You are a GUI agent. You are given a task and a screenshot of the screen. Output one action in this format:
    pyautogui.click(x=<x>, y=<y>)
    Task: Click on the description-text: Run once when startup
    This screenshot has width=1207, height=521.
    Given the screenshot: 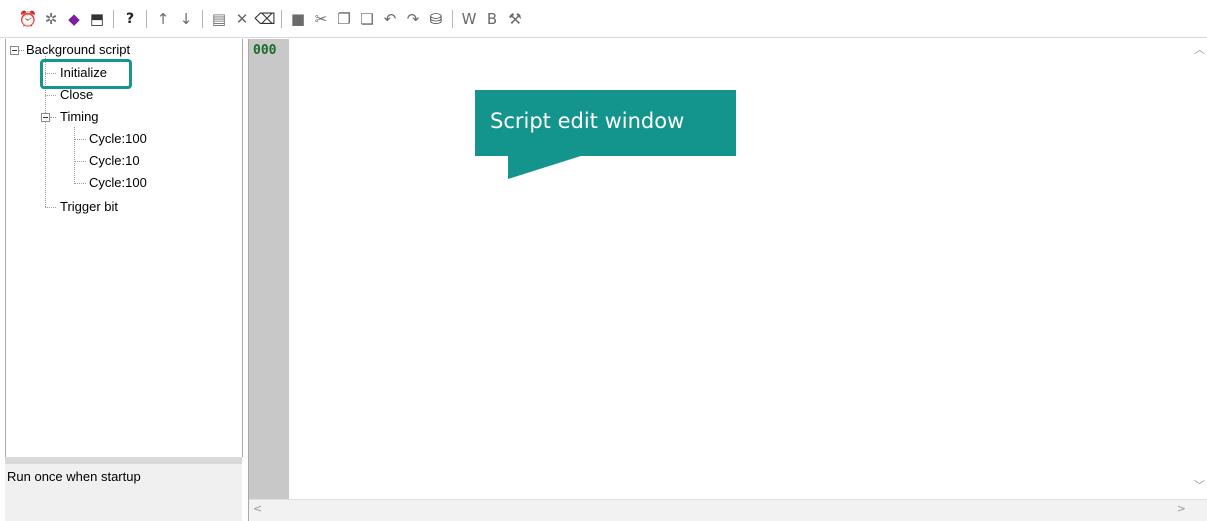 What is the action you would take?
    pyautogui.click(x=74, y=476)
    